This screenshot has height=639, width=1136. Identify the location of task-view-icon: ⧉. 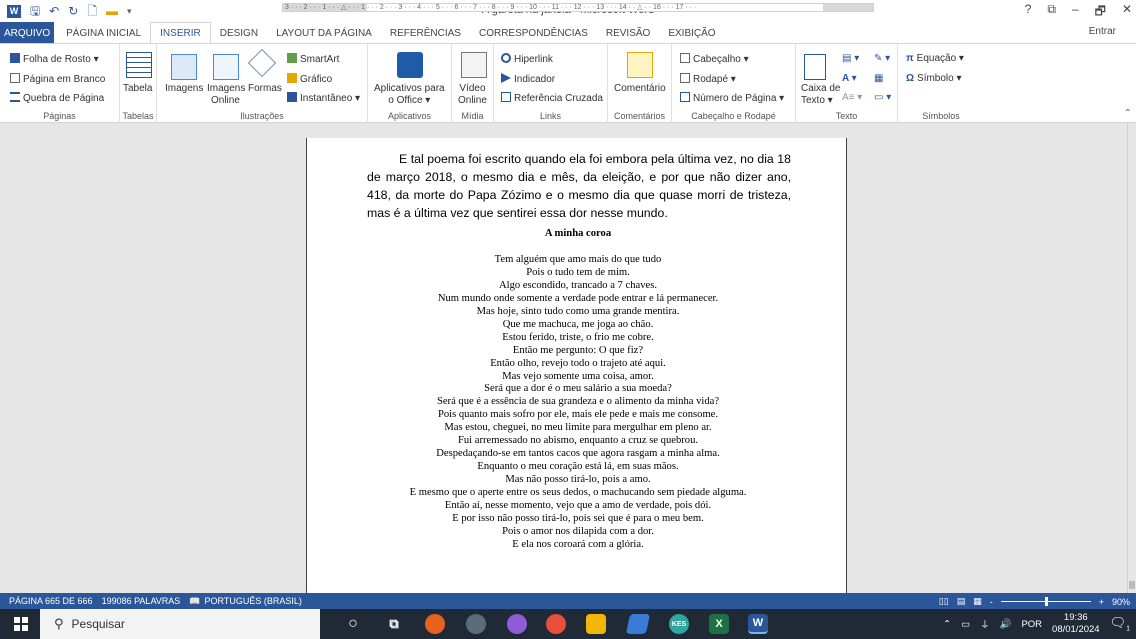
(394, 624).